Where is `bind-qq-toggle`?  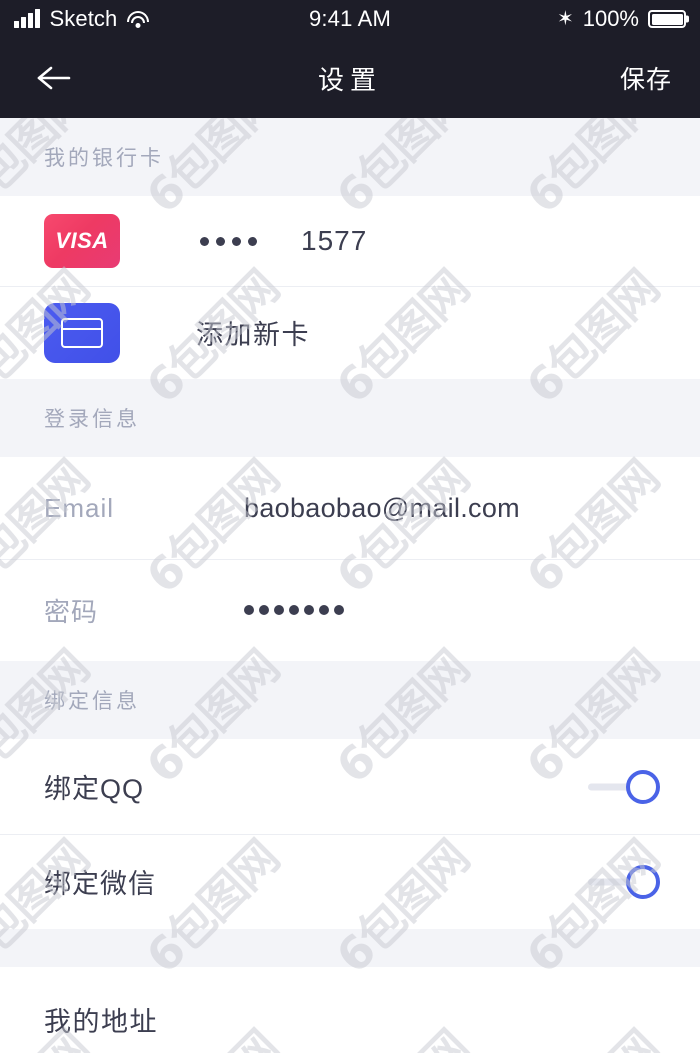
bind-qq-toggle is located at coordinates (624, 787).